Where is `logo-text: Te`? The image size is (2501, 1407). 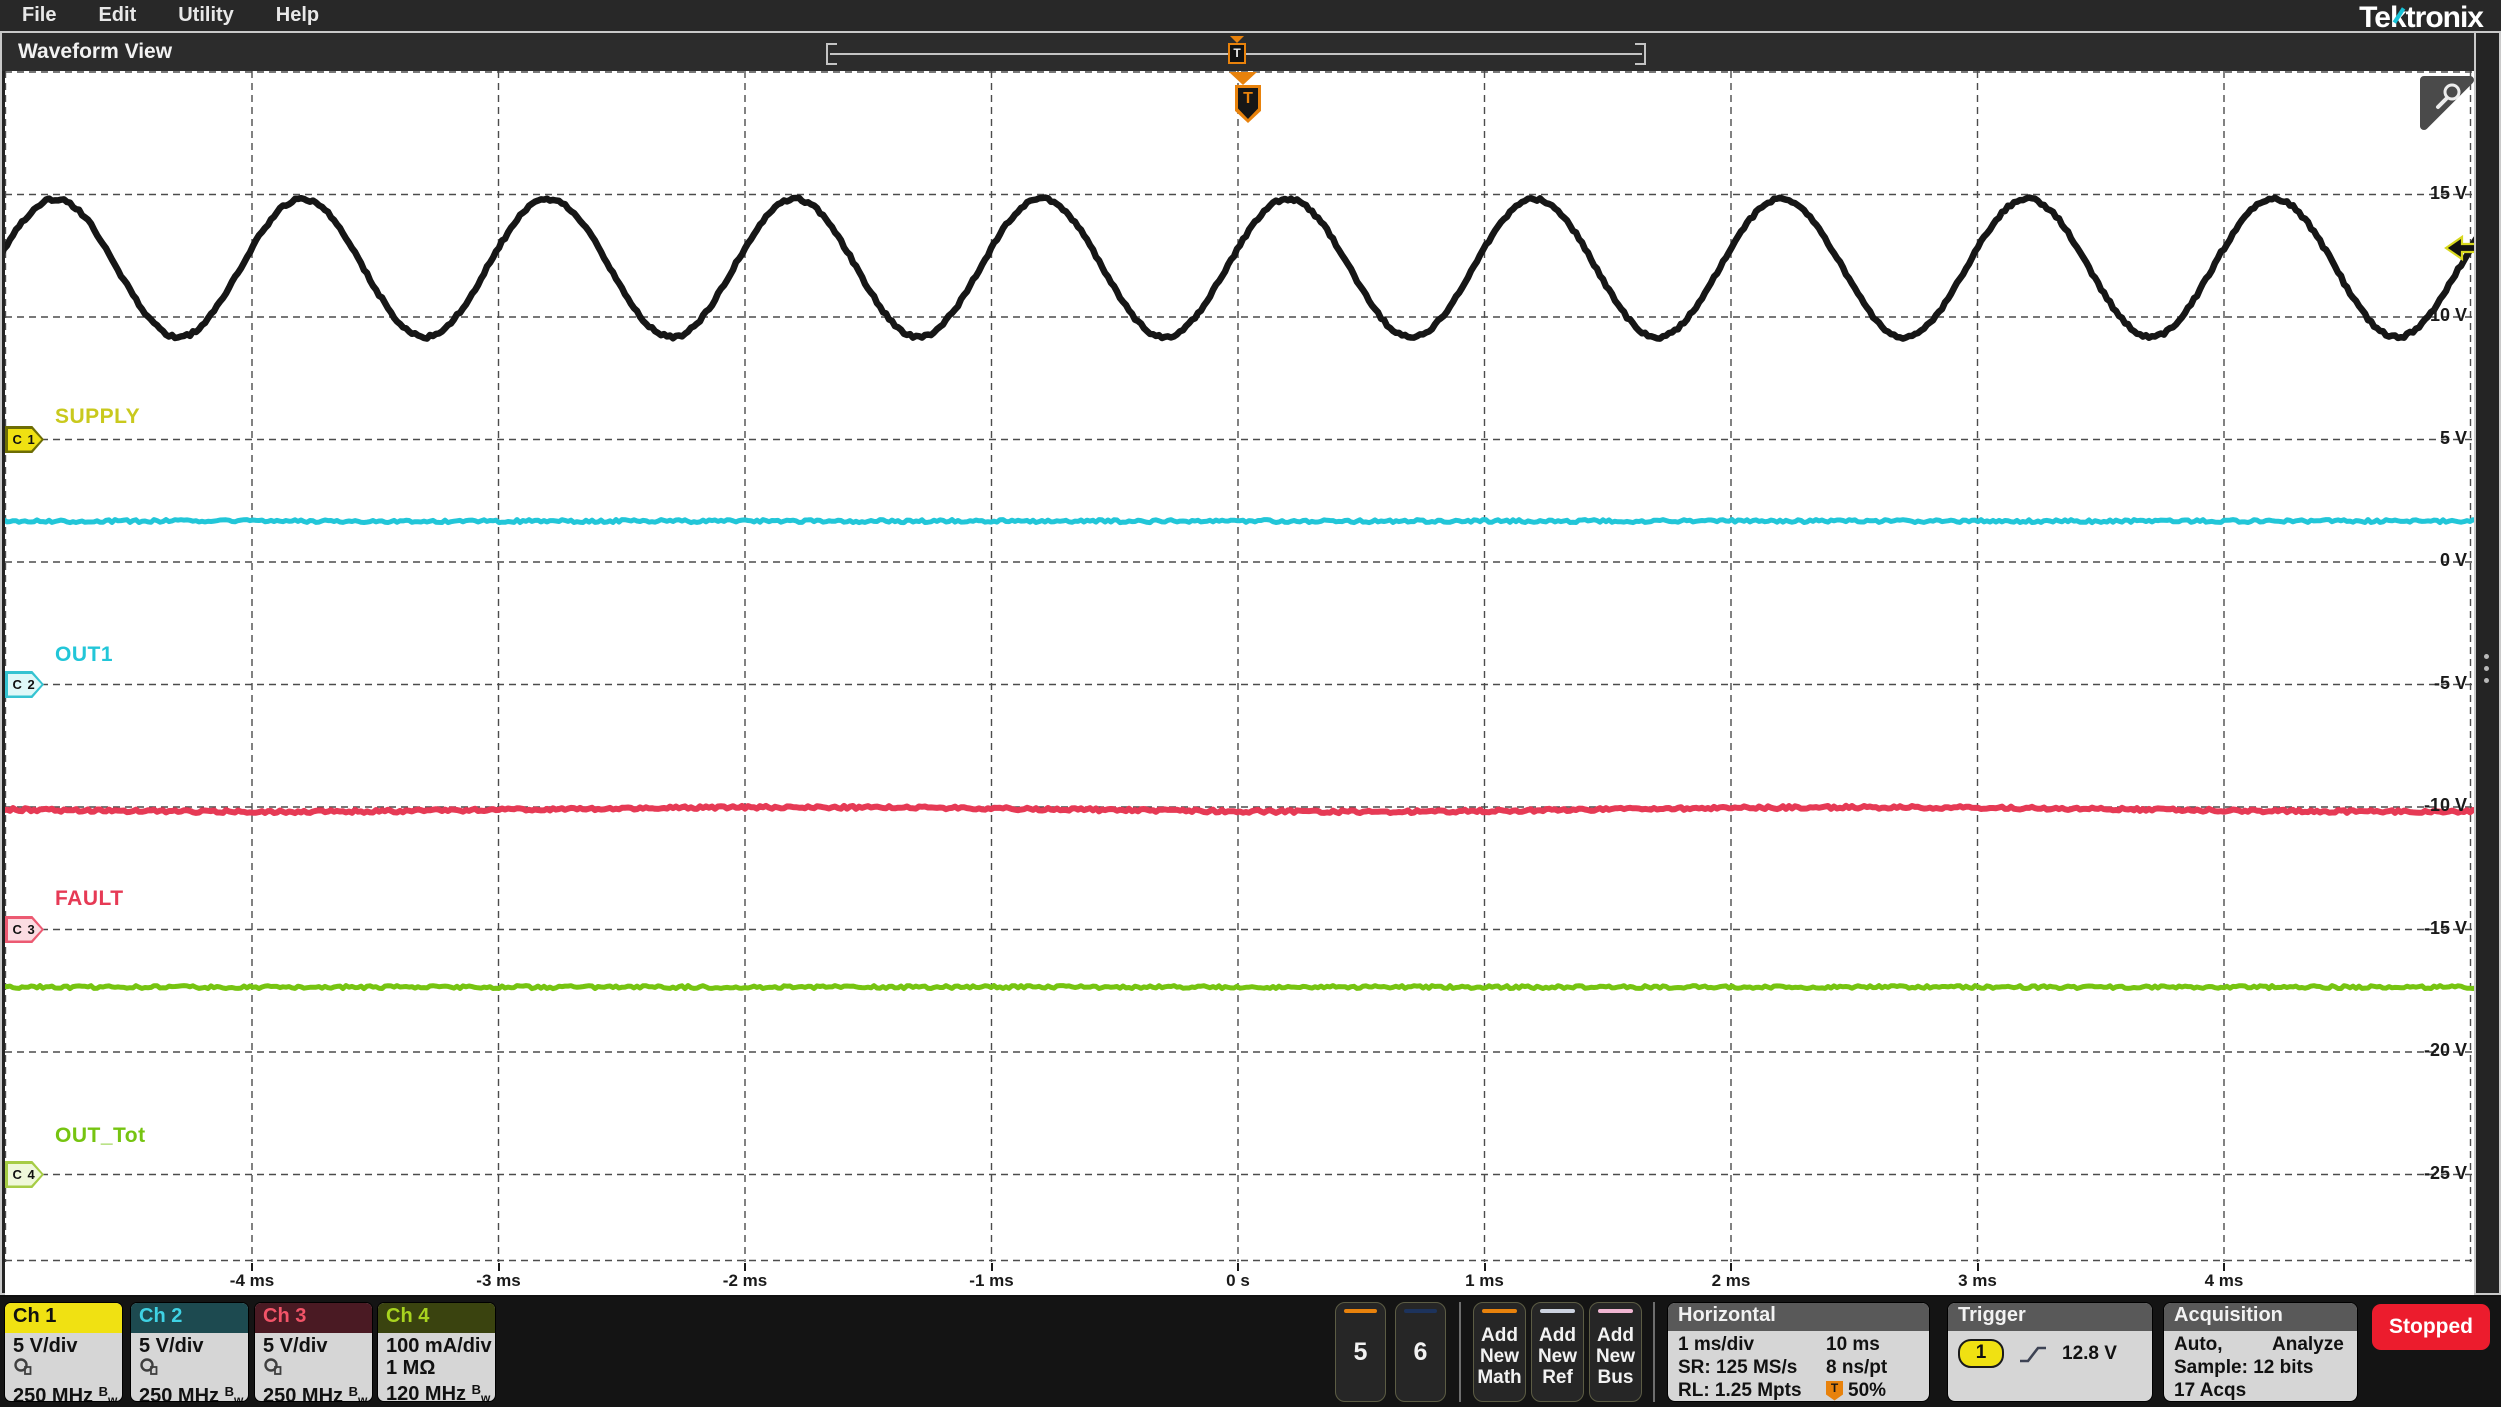 logo-text: Te is located at coordinates (2375, 17).